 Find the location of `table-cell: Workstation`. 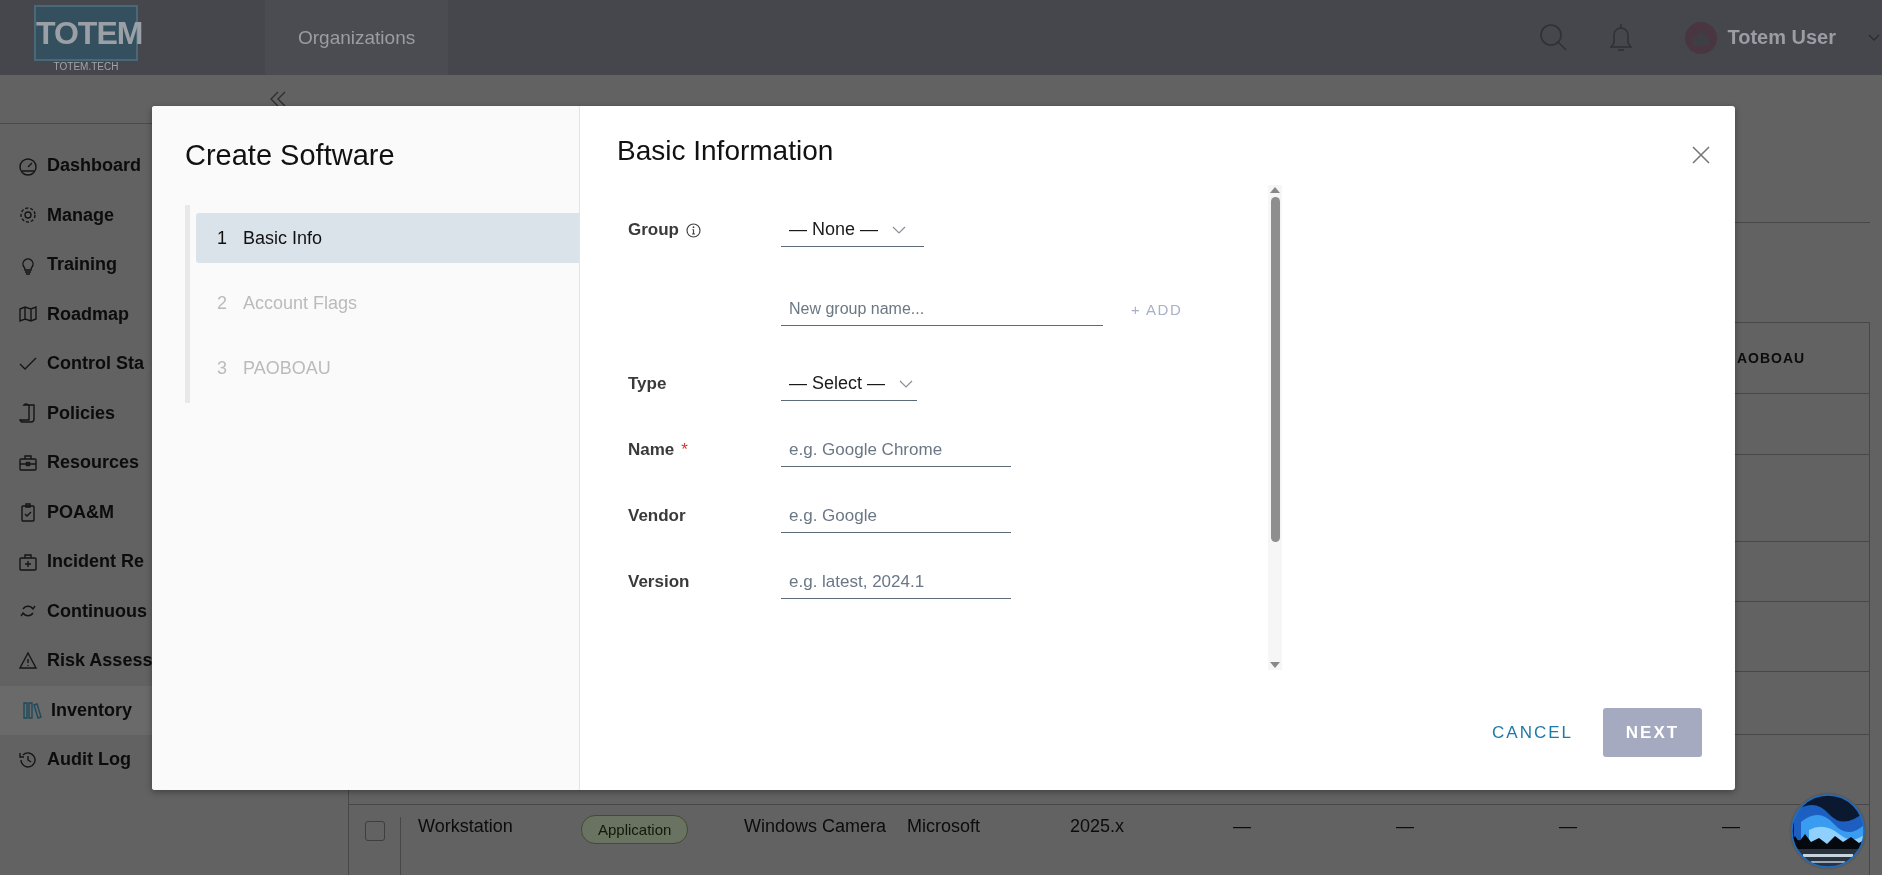

table-cell: Workstation is located at coordinates (465, 826).